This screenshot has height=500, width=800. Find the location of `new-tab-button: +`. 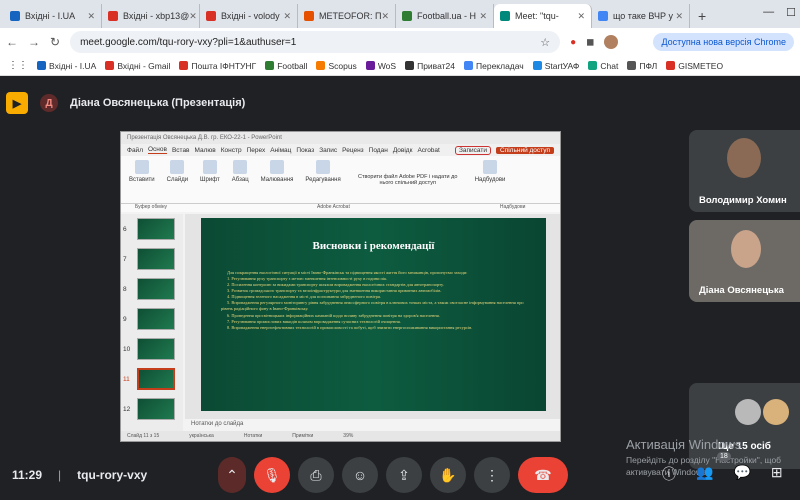

new-tab-button: + is located at coordinates (702, 16).